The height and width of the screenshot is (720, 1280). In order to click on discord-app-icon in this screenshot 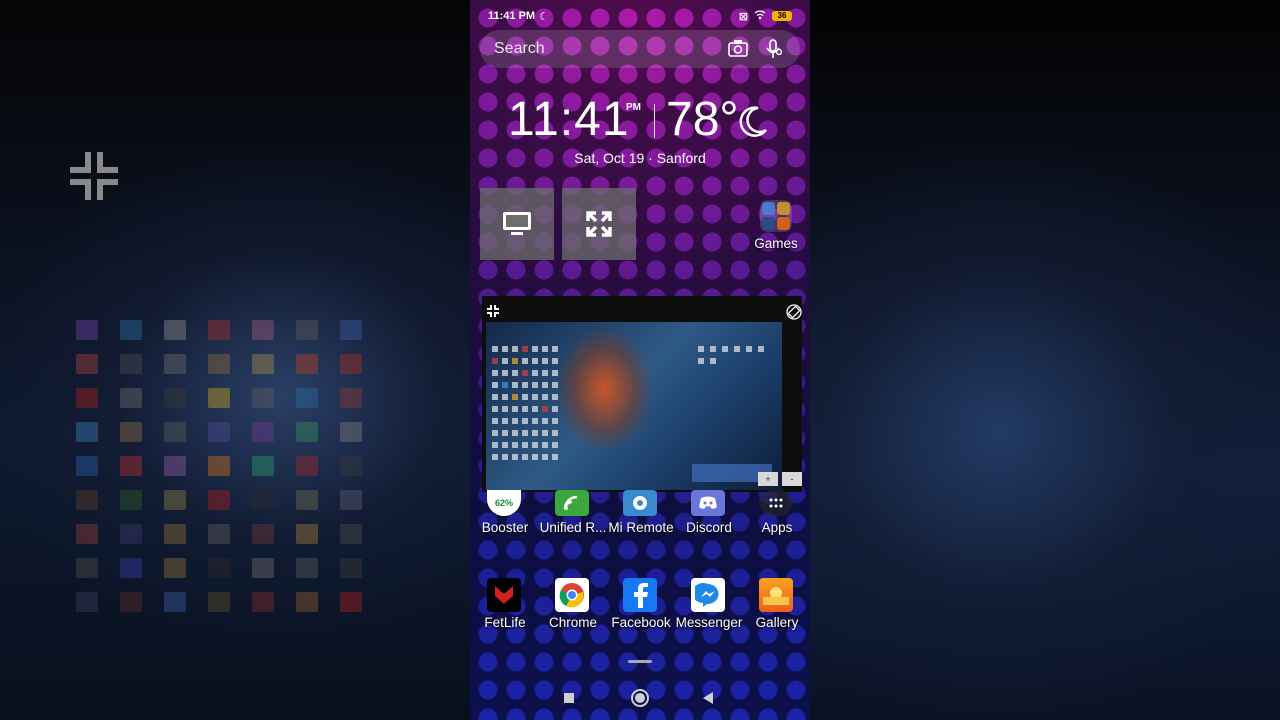, I will do `click(708, 503)`.